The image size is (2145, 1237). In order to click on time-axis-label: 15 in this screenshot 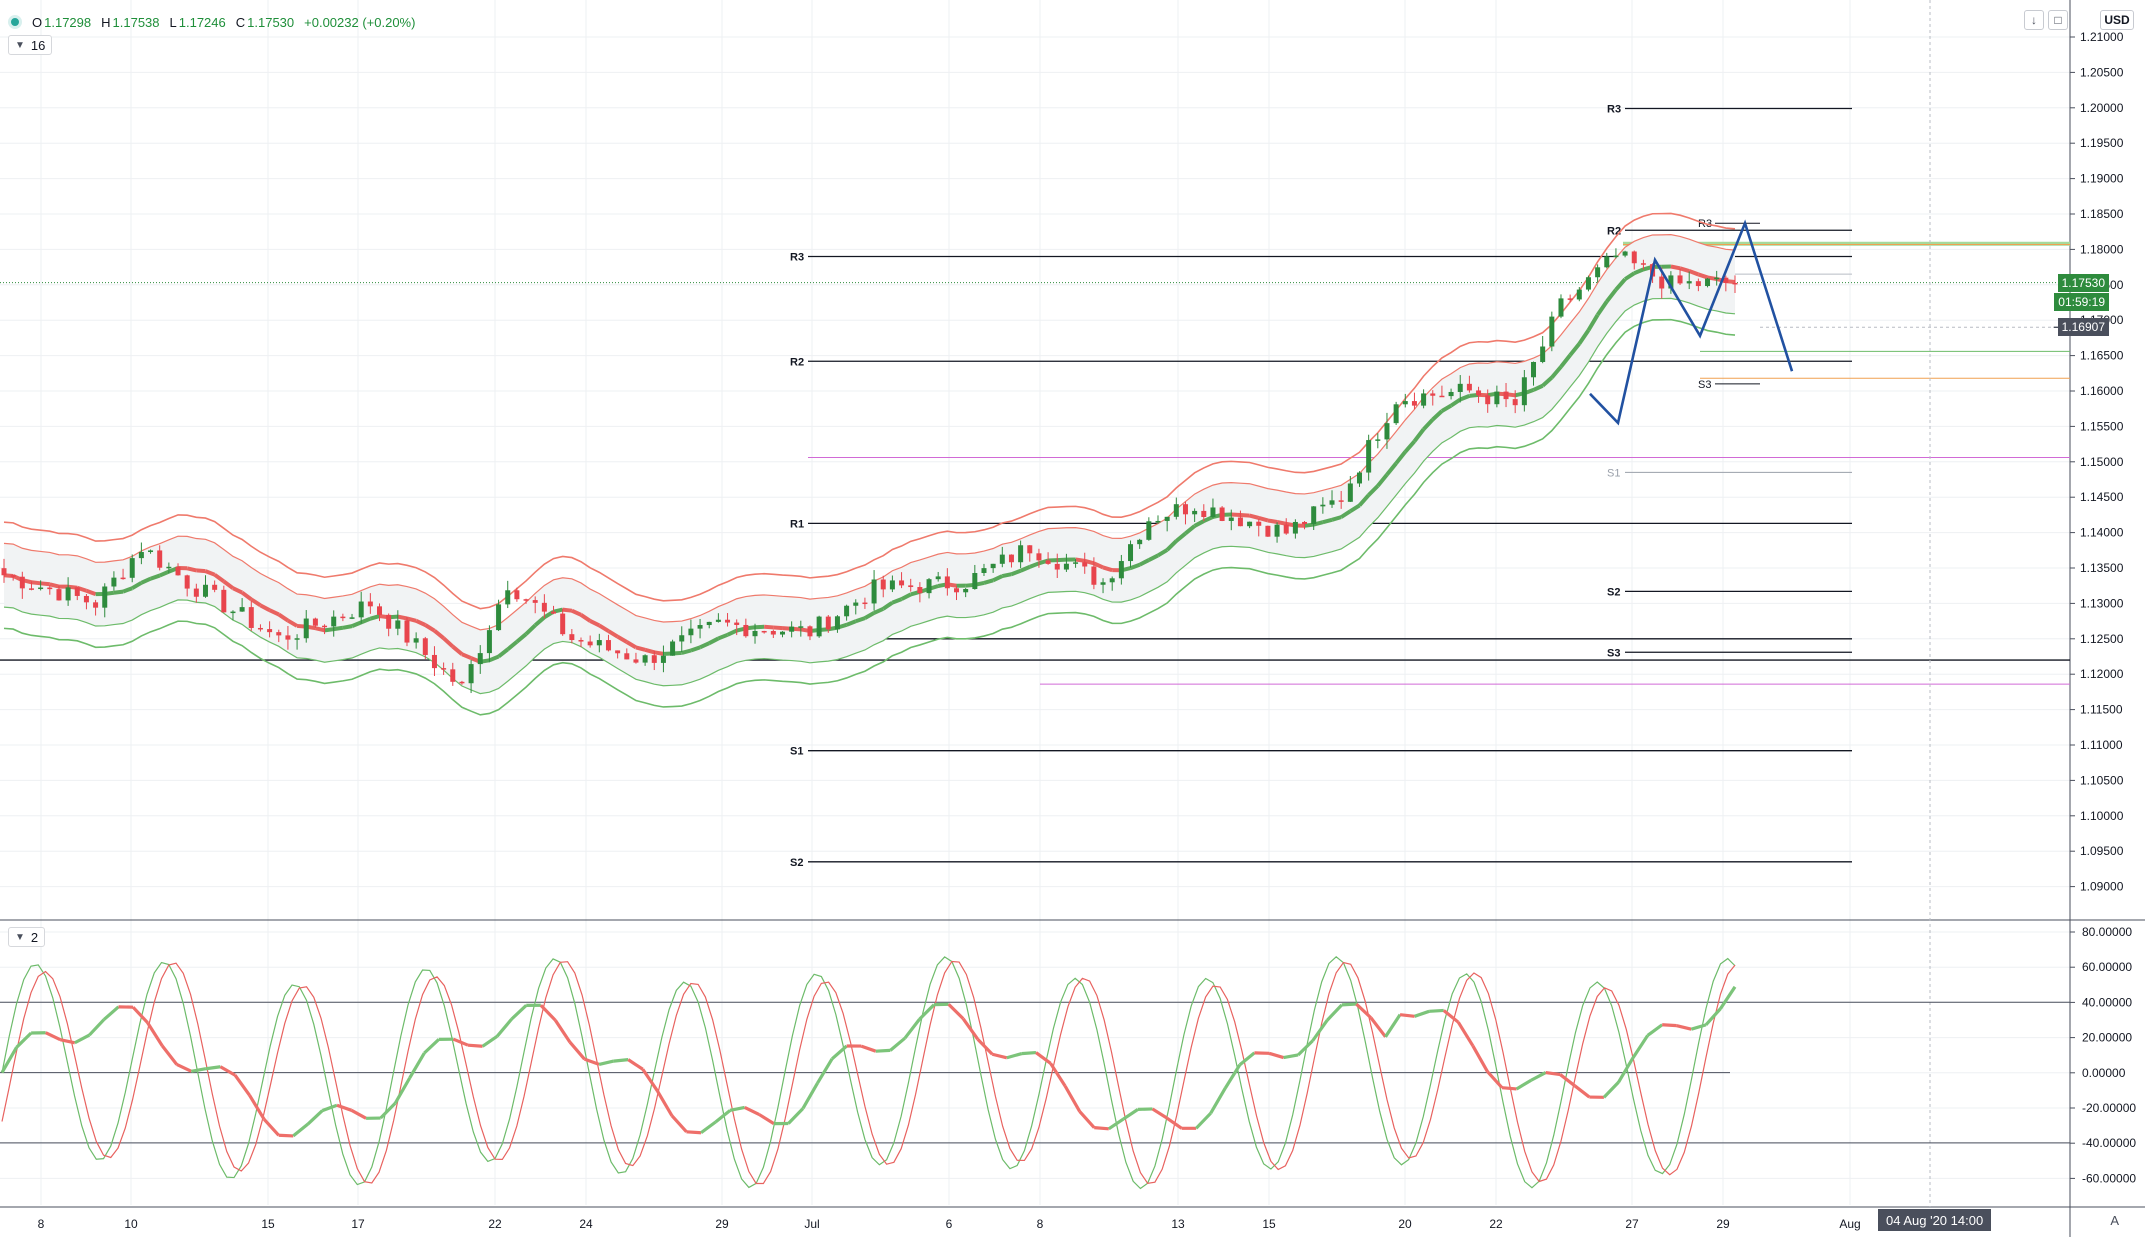, I will do `click(1269, 1224)`.